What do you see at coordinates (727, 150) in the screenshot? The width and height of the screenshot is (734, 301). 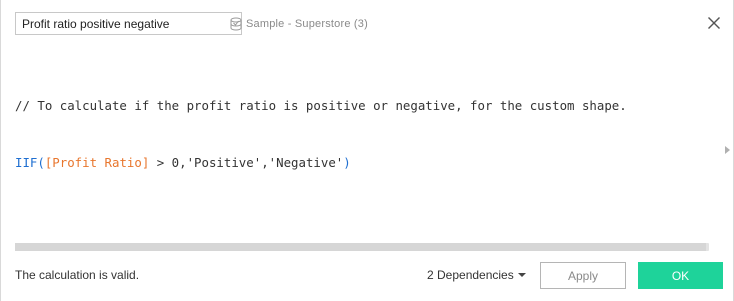 I see `expand-panel-arrow-icon` at bounding box center [727, 150].